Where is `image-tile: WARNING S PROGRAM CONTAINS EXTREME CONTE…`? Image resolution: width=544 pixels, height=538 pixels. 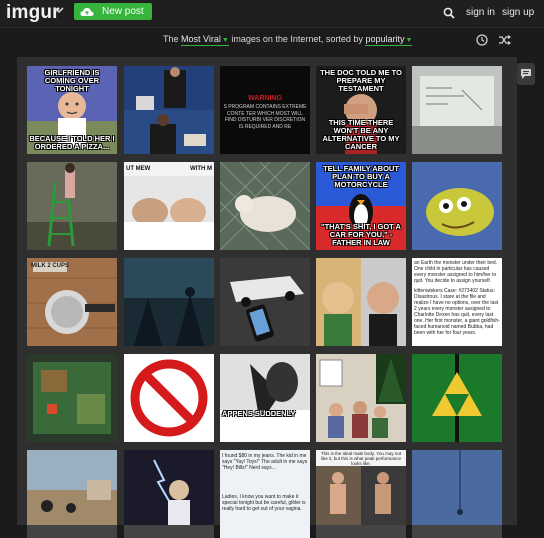
image-tile: WARNING S PROGRAM CONTAINS EXTREME CONTE… is located at coordinates (265, 110).